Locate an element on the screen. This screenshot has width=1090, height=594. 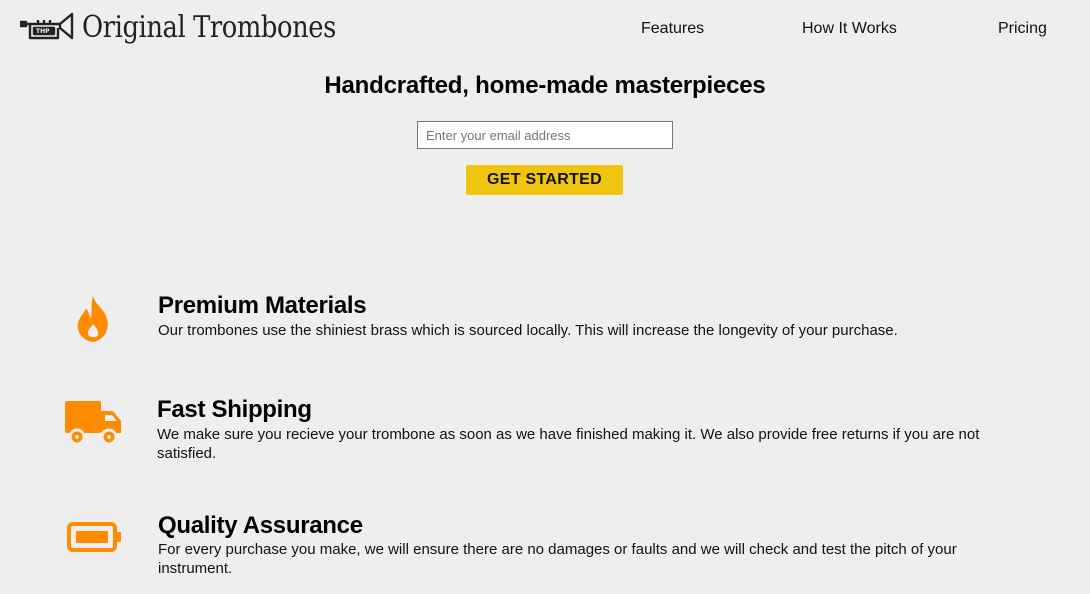
truck-icon is located at coordinates (93, 423).